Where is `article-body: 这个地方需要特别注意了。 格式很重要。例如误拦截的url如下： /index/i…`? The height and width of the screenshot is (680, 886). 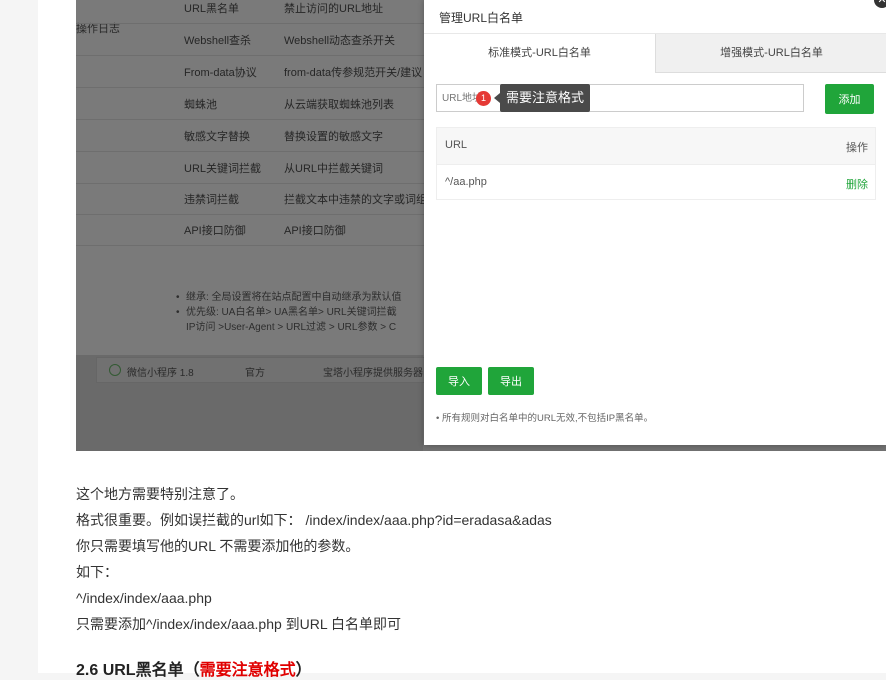
article-body: 这个地方需要特别注意了。 格式很重要。例如误拦截的url如下： /index/i… is located at coordinates (314, 559).